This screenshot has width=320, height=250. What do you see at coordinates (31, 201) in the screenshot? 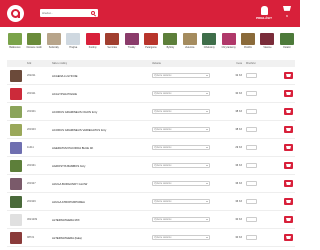
I see `product-code: 201929` at bounding box center [31, 201].